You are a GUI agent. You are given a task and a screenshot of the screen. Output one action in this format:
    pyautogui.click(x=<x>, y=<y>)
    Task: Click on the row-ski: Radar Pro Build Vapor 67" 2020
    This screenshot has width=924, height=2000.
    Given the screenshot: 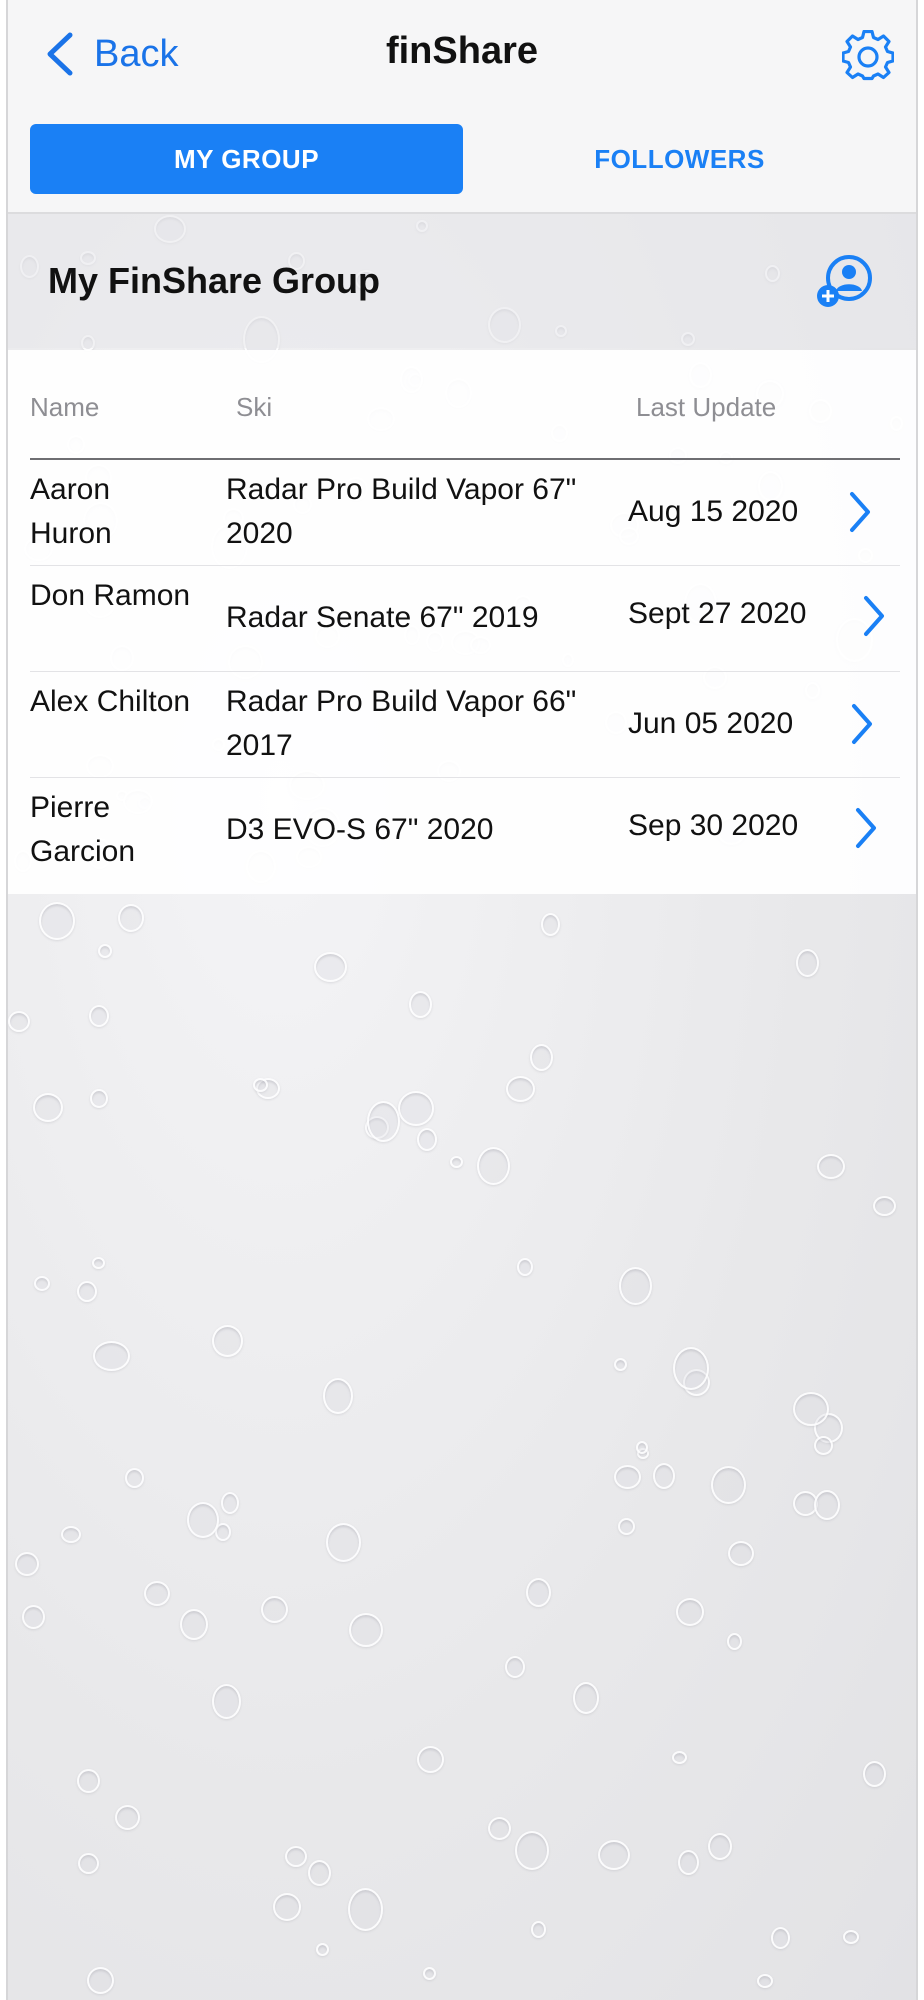 What is the action you would take?
    pyautogui.click(x=401, y=511)
    